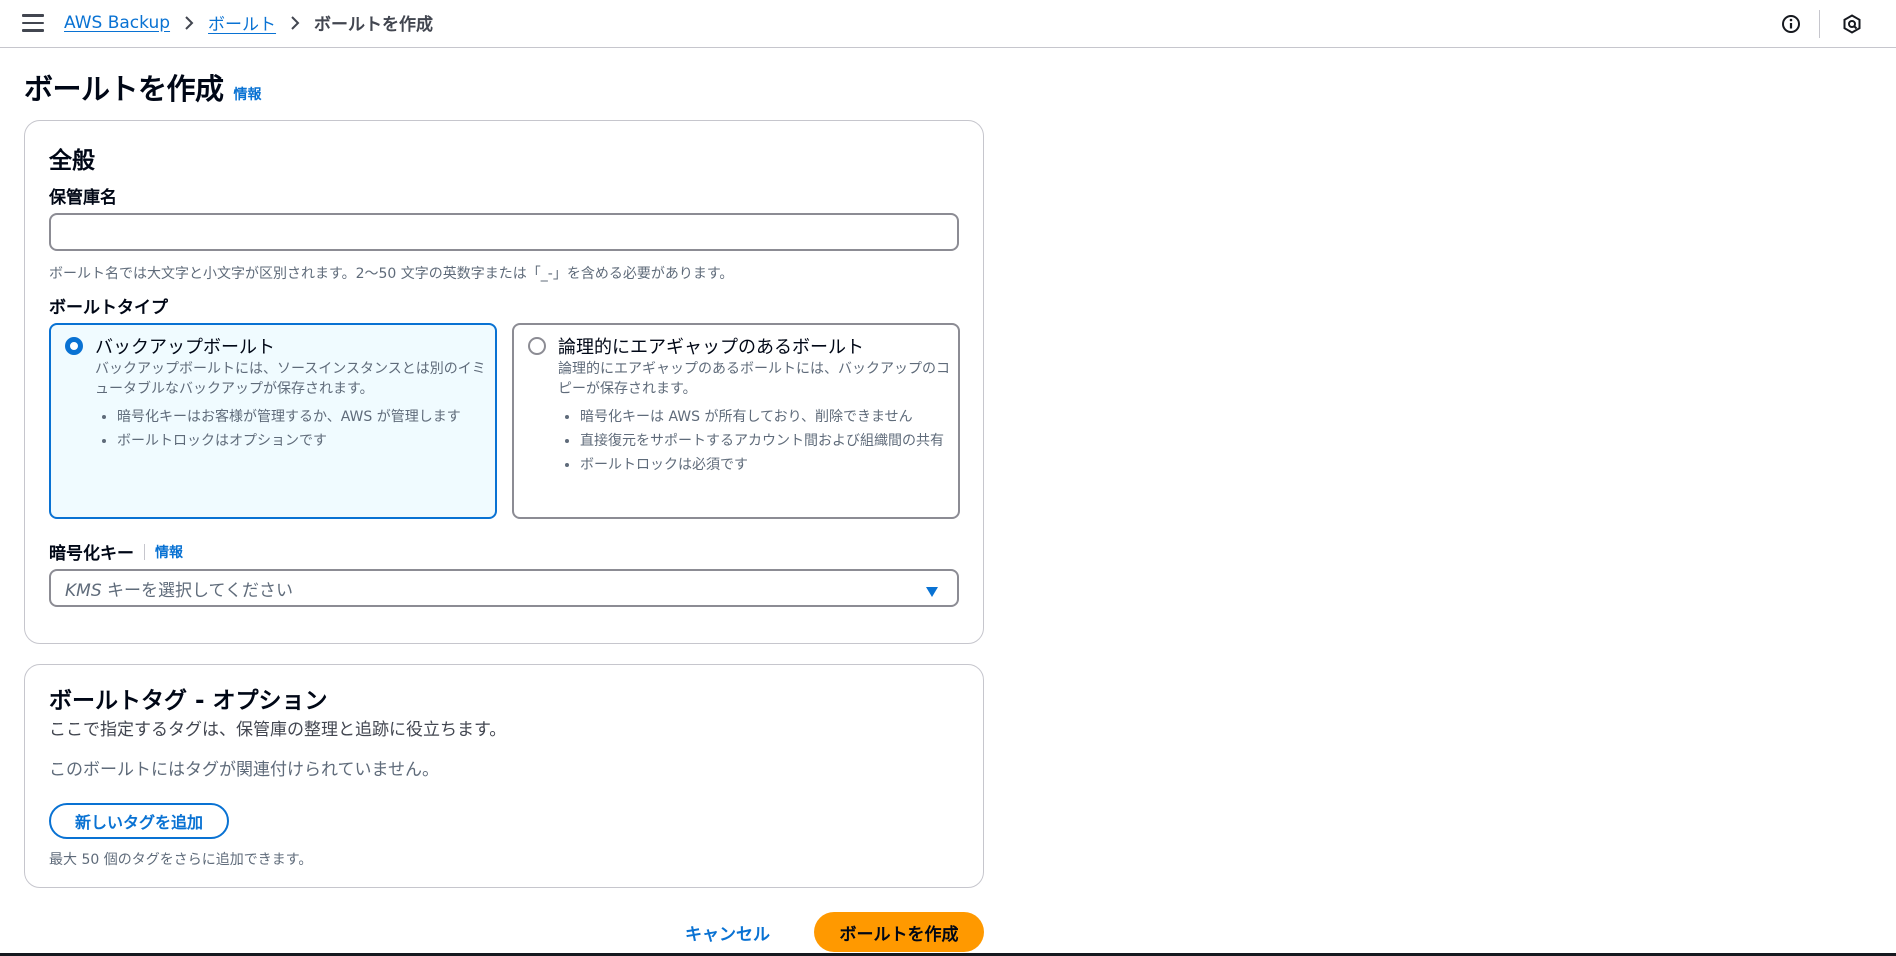 The image size is (1896, 956). Describe the element at coordinates (169, 552) in the screenshot. I see `encryption-info-link: 情報` at that location.